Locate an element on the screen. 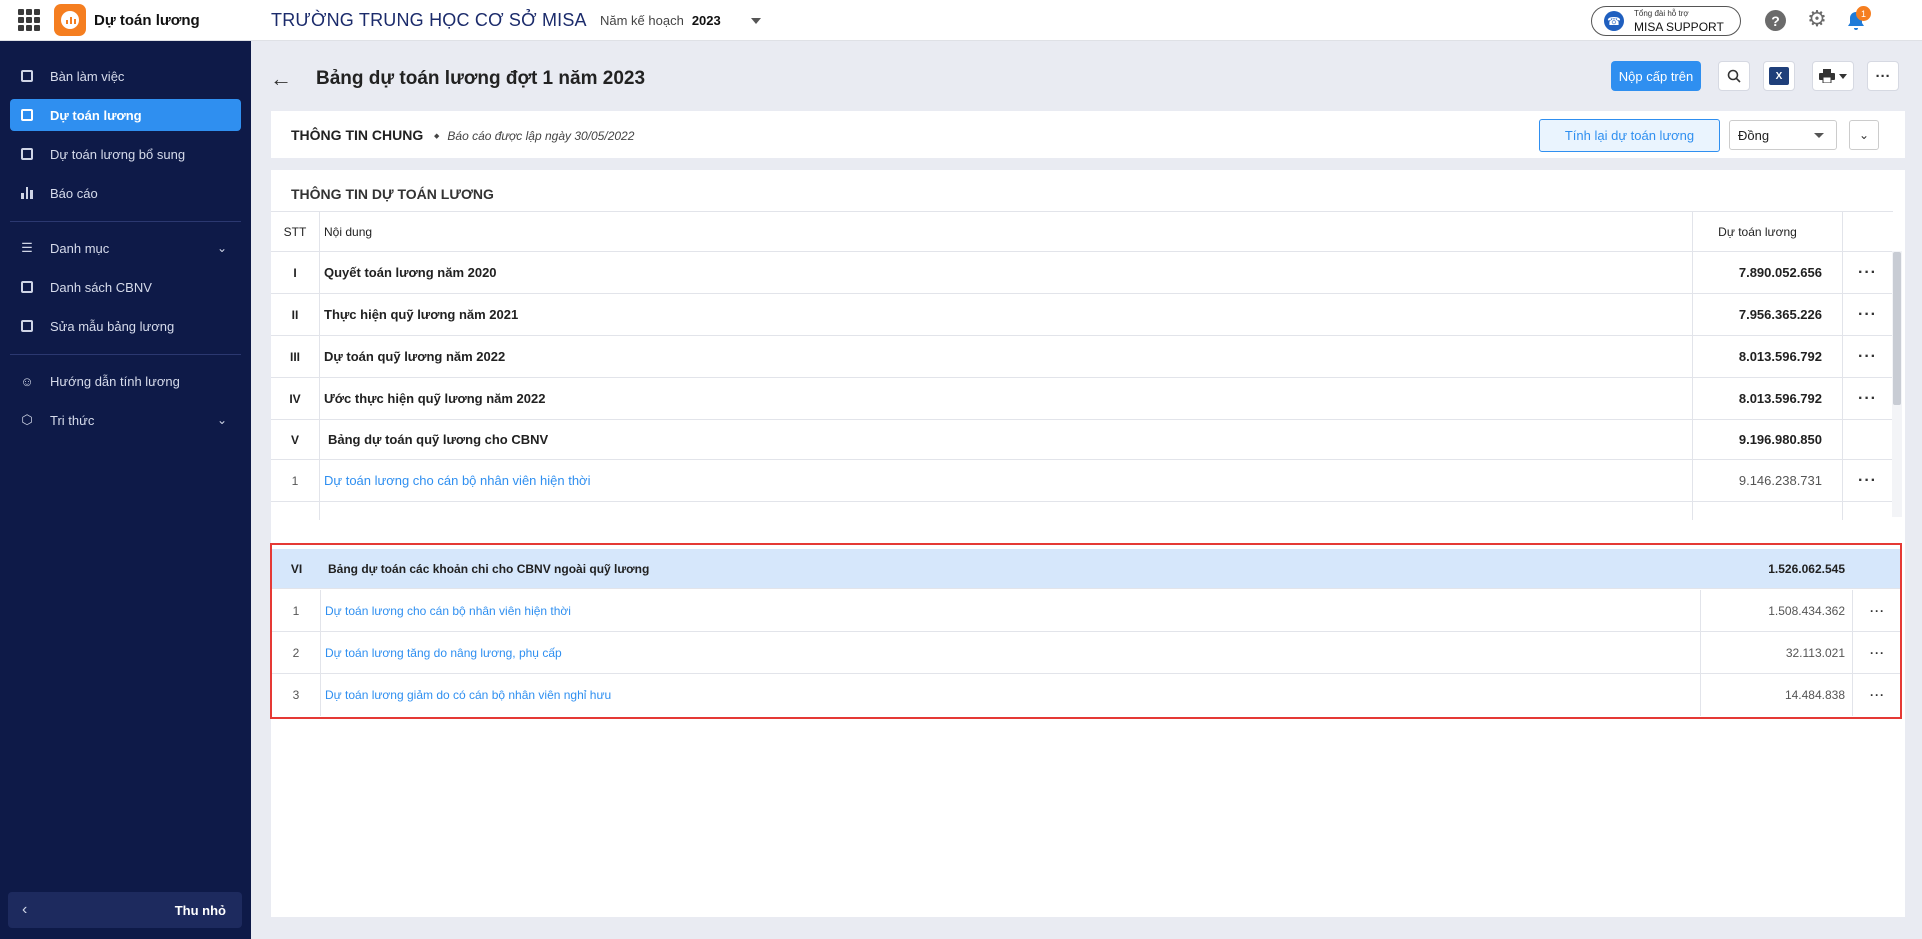 This screenshot has height=939, width=1922. row-value: 9.196.980.850 is located at coordinates (1757, 439).